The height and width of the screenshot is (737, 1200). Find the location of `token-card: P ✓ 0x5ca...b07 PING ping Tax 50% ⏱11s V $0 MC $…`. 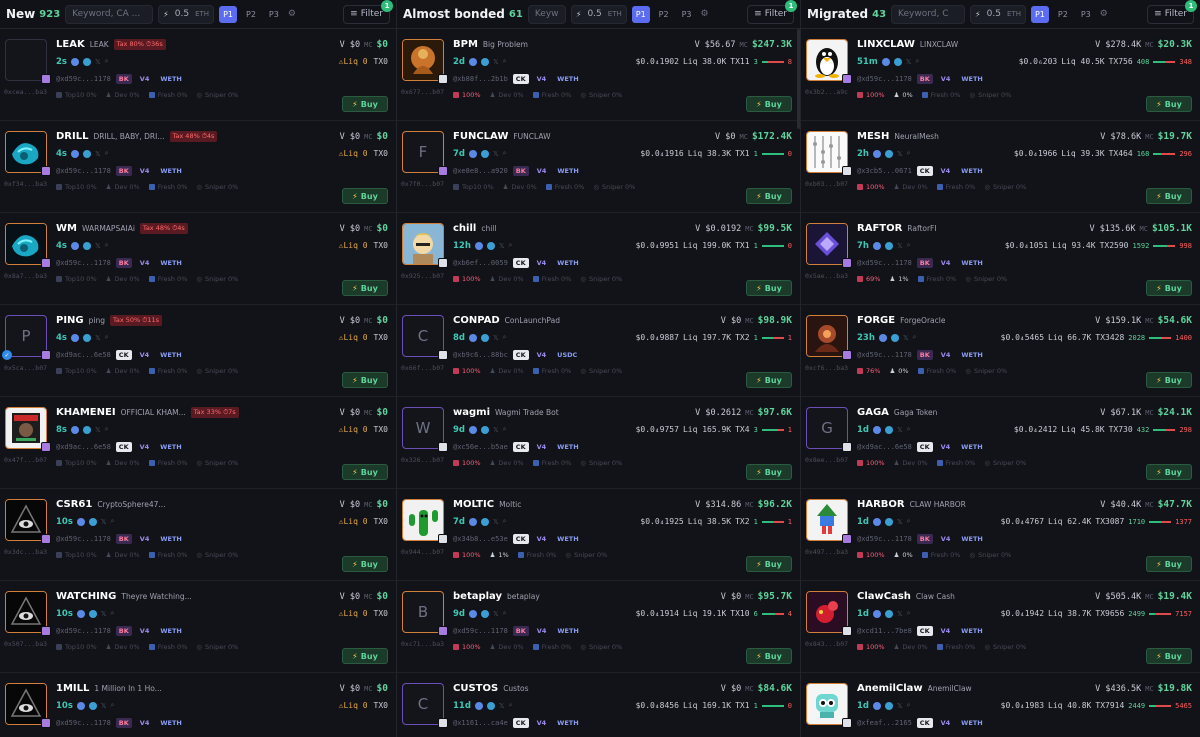

token-card: P ✓ 0x5ca...b07 PING ping Tax 50% ⏱11s V $0 MC $… is located at coordinates (198, 351).